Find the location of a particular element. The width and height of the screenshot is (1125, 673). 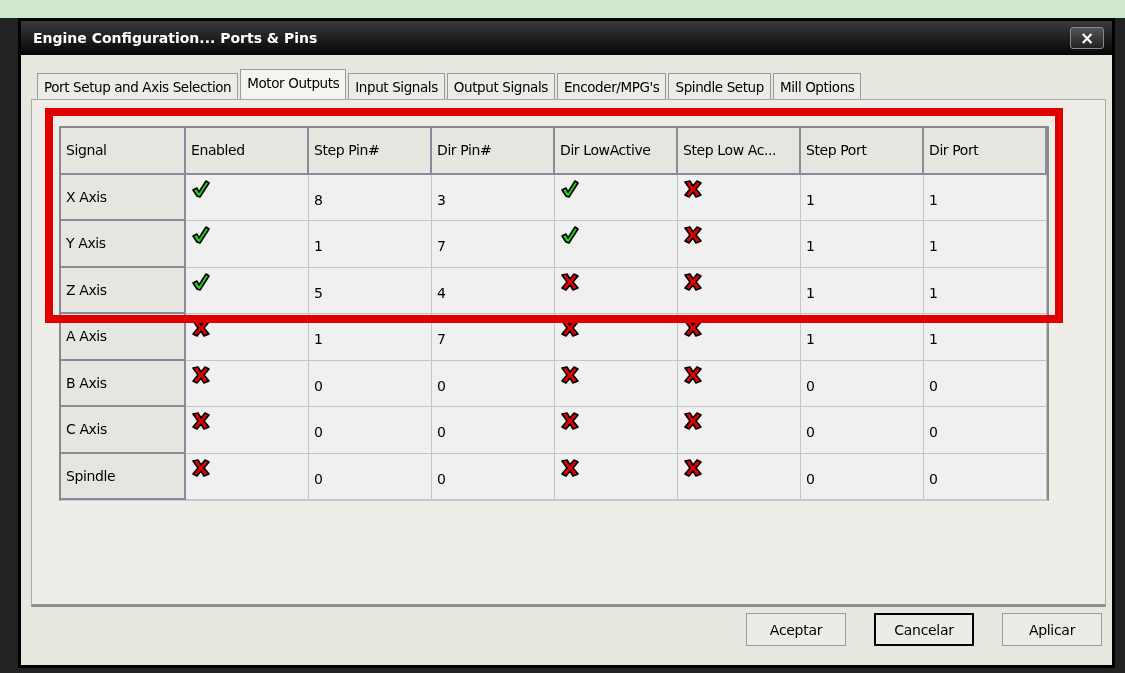

window-title: Engine Configuration... Ports & Pins is located at coordinates (175, 38).